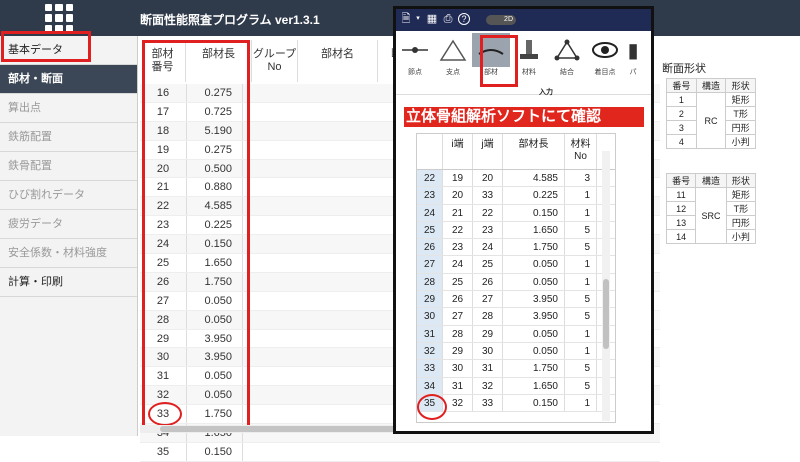 This screenshot has width=800, height=462. Describe the element at coordinates (567, 63) in the screenshot. I see `tool-joint: 結合` at that location.